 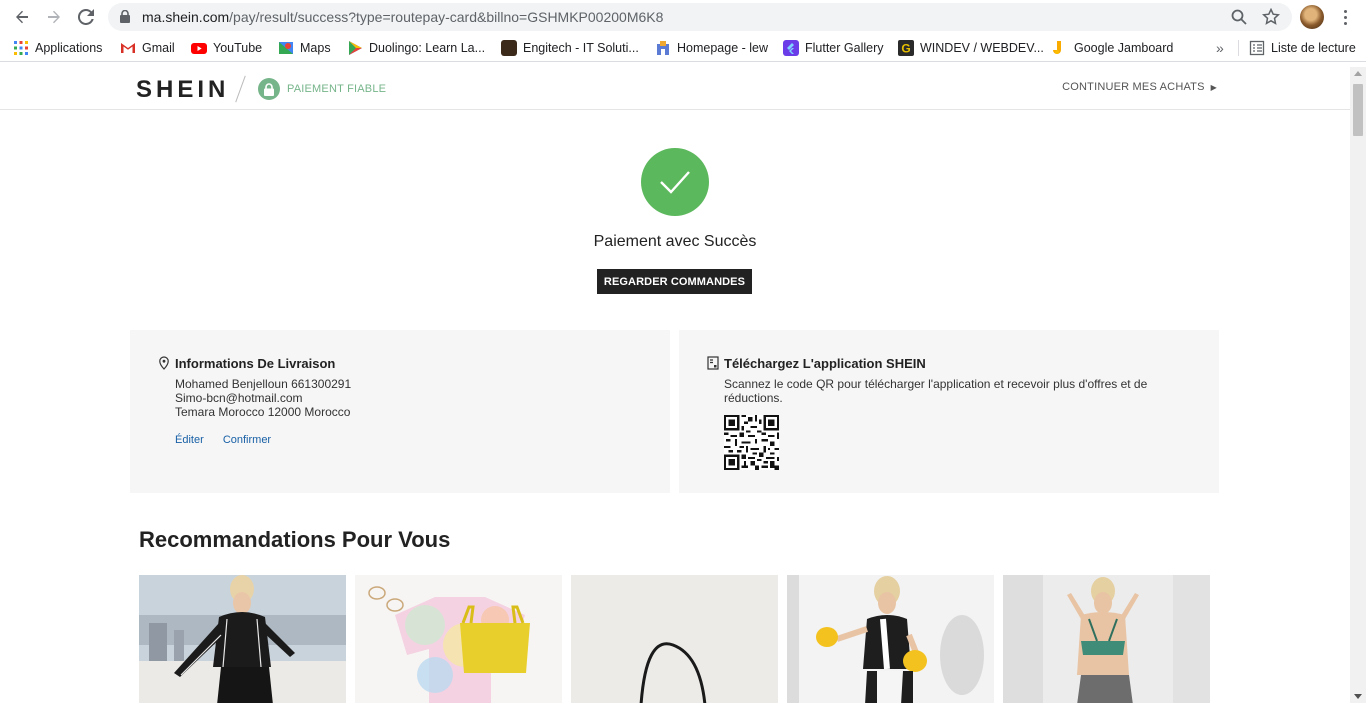 I want to click on page-scrollbar, so click(x=1358, y=385).